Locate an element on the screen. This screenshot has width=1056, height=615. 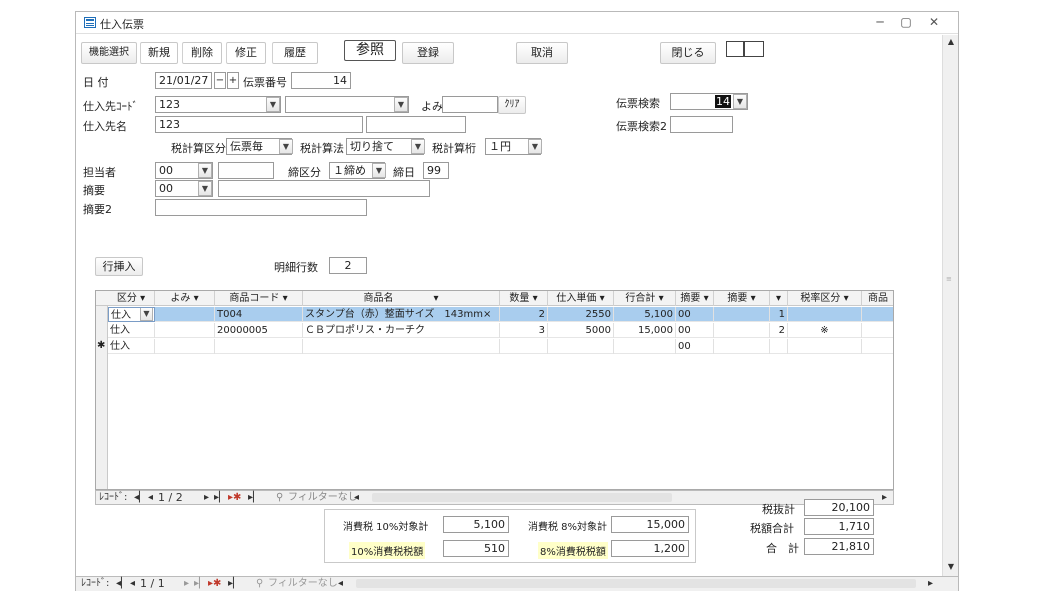
form-nav-end-icon: ▸▏ is located at coordinates (234, 583).